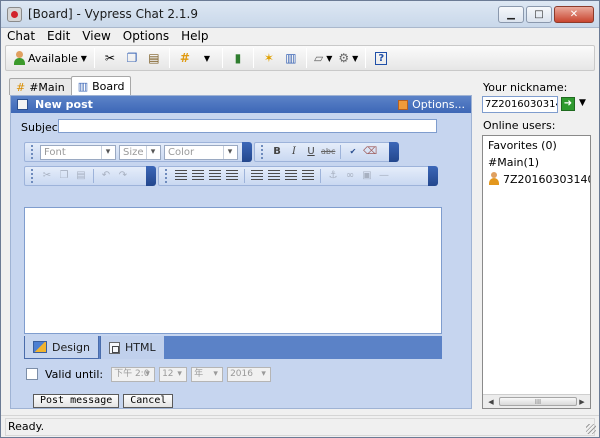  Describe the element at coordinates (207, 374) in the screenshot. I see `month-select: 年` at that location.